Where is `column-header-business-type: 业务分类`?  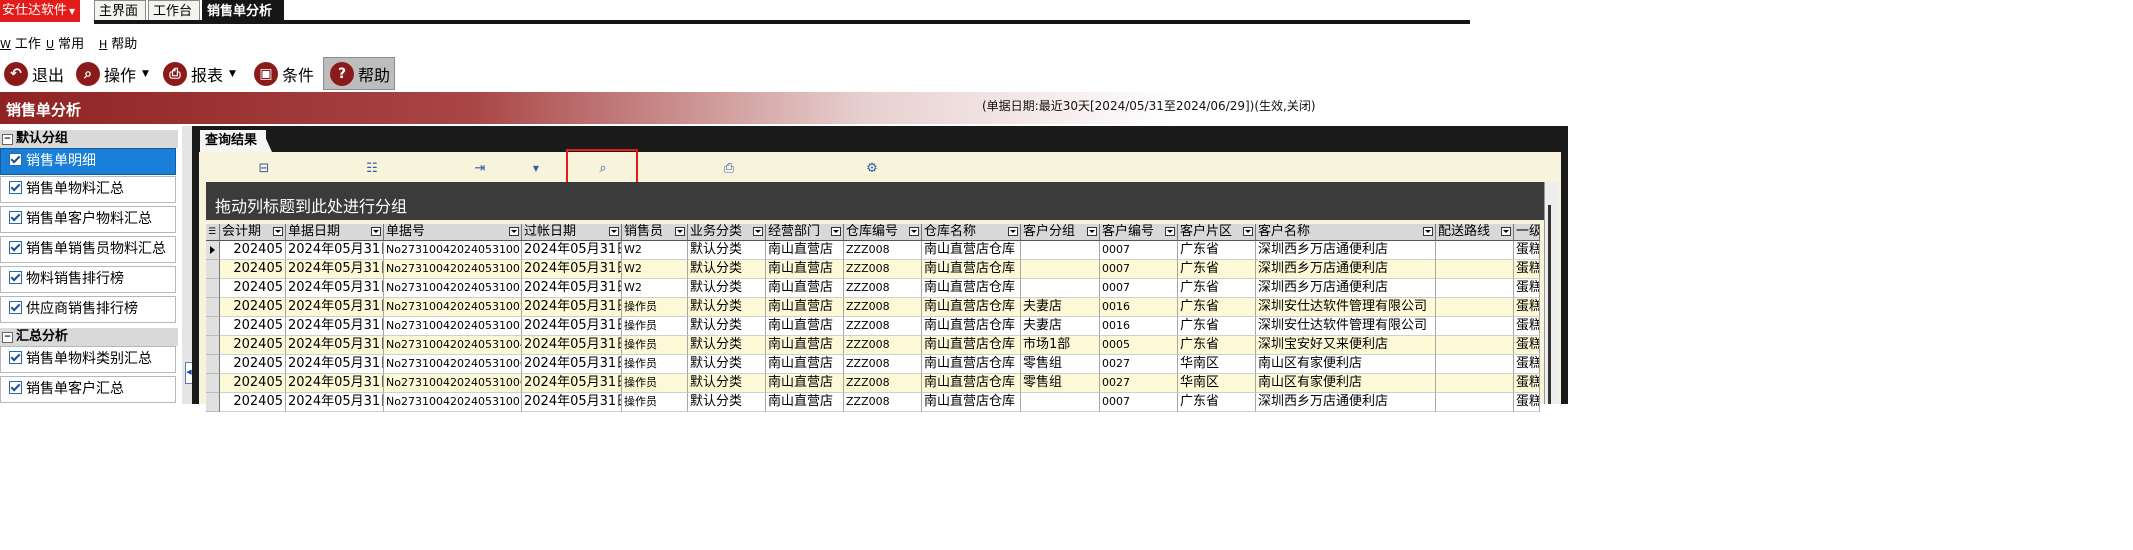 column-header-business-type: 业务分类 is located at coordinates (727, 232).